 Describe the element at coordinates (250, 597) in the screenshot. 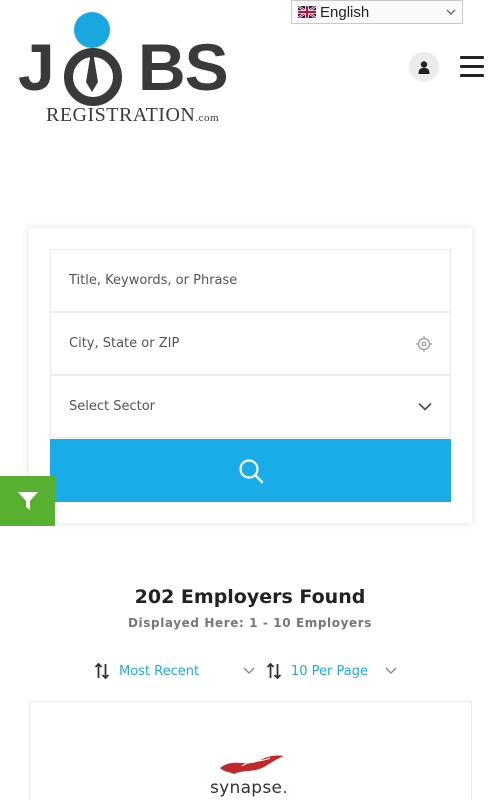

I see `results-count-title: 202 Employers Found` at that location.